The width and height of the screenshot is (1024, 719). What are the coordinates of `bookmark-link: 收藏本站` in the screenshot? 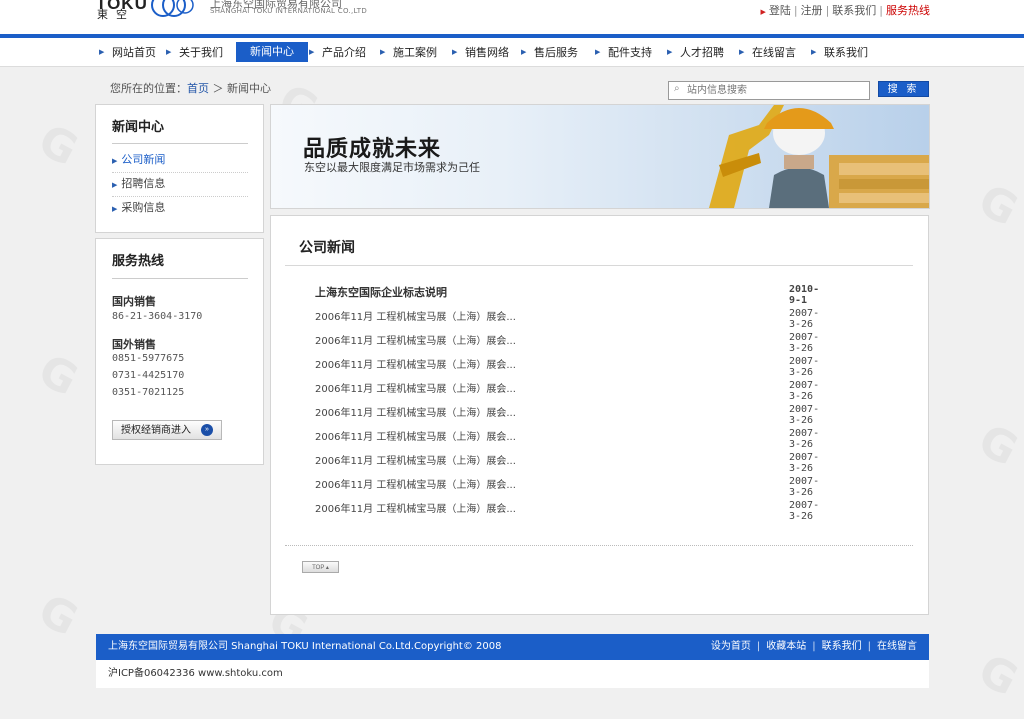 It's located at (786, 646).